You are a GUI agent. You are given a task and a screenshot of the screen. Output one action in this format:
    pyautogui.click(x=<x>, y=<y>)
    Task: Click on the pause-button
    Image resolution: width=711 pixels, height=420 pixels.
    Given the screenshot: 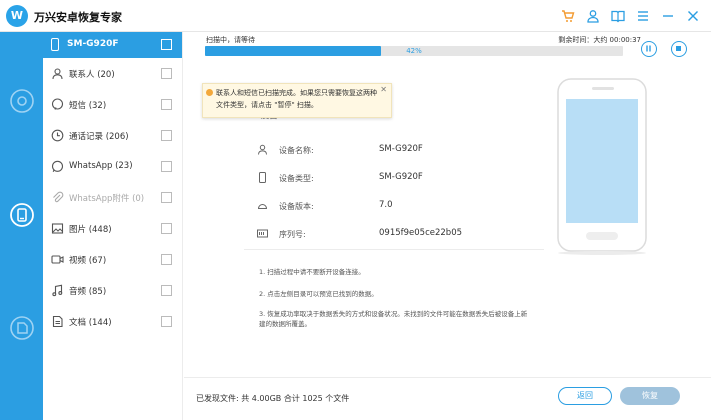 What is the action you would take?
    pyautogui.click(x=649, y=49)
    